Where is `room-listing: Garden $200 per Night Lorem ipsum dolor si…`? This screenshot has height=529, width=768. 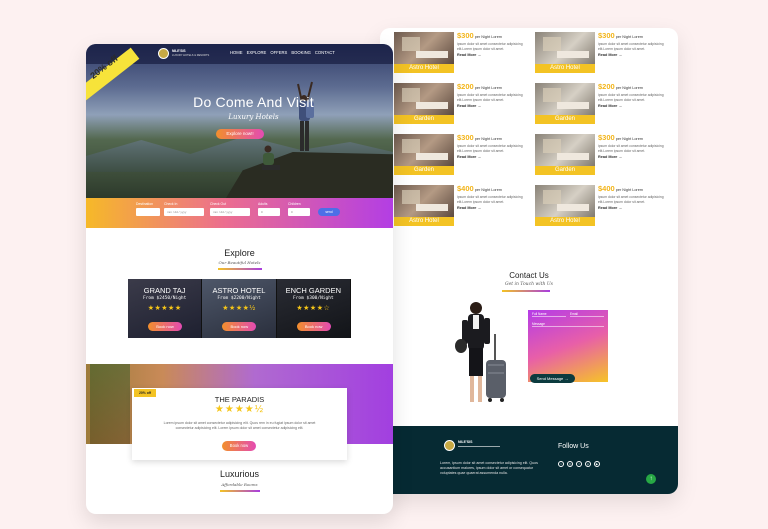
room-listing: Garden $200 per Night Lorem ipsum dolor si… is located at coordinates (599, 103).